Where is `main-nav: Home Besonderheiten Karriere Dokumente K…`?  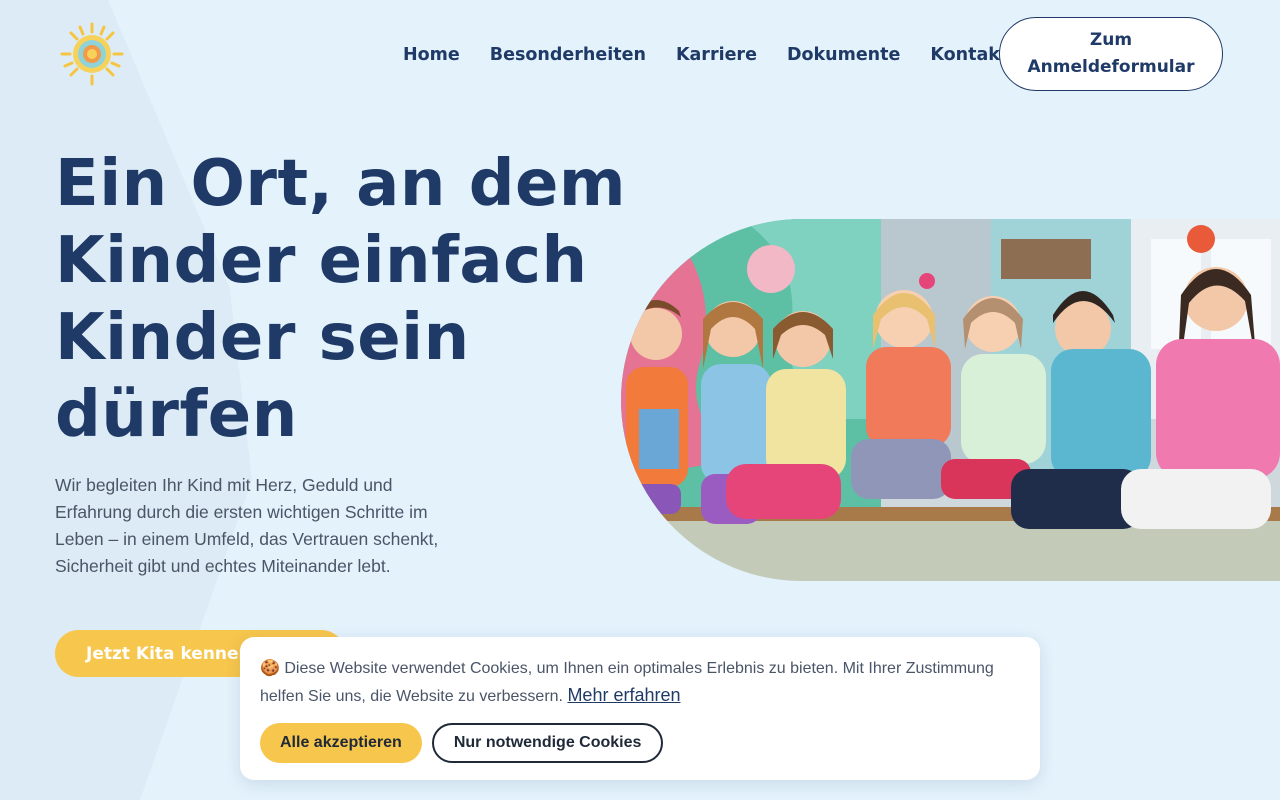
main-nav: Home Besonderheiten Karriere Dokumente K… is located at coordinates (705, 55).